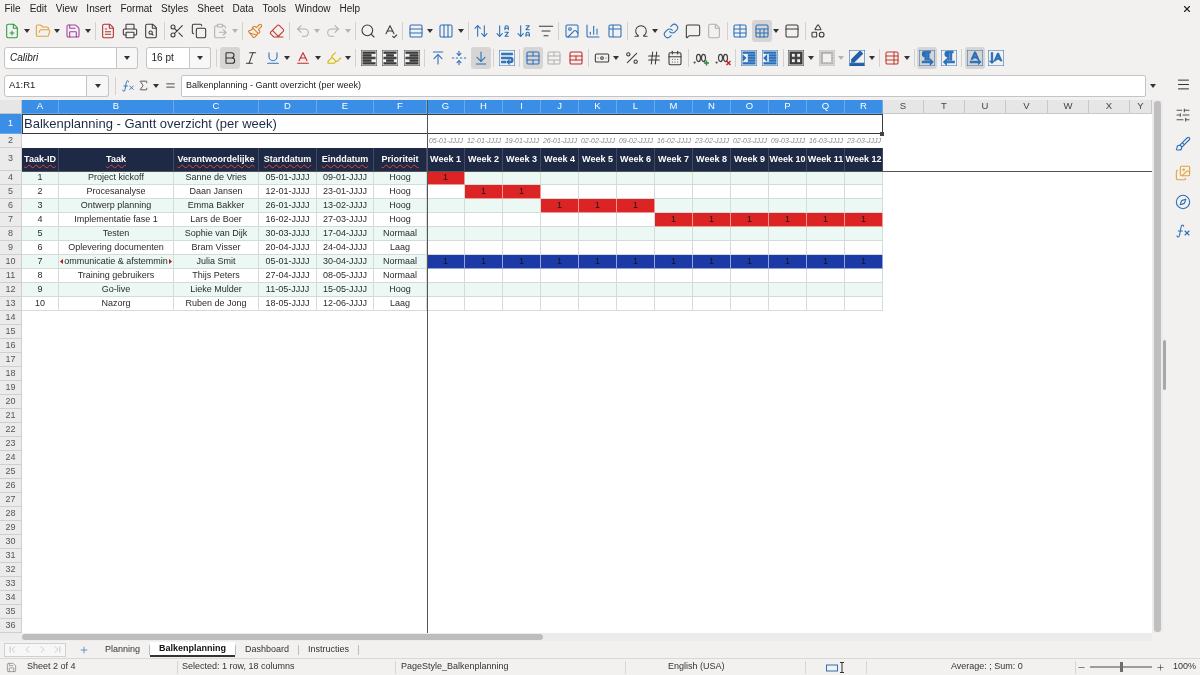 Image resolution: width=1200 pixels, height=675 pixels. I want to click on week-header-cell: Week 5, so click(598, 159).